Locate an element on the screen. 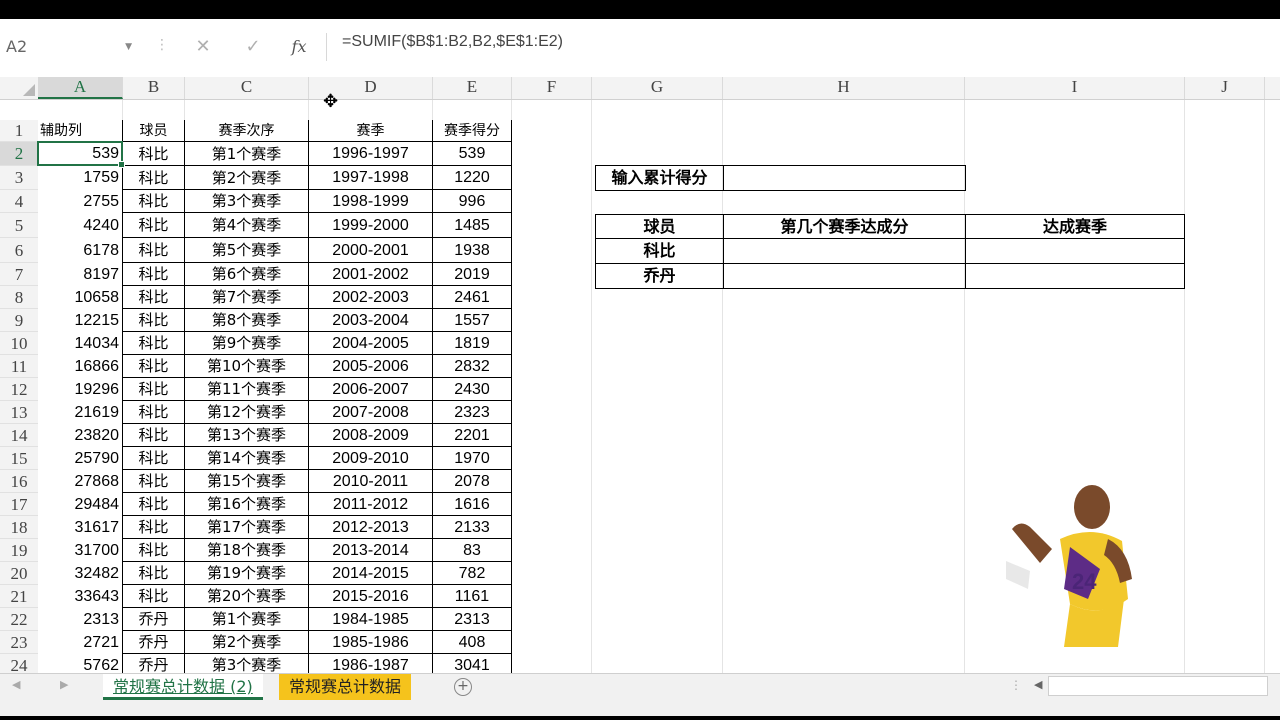  insert-function-icon: fx is located at coordinates (299, 47).